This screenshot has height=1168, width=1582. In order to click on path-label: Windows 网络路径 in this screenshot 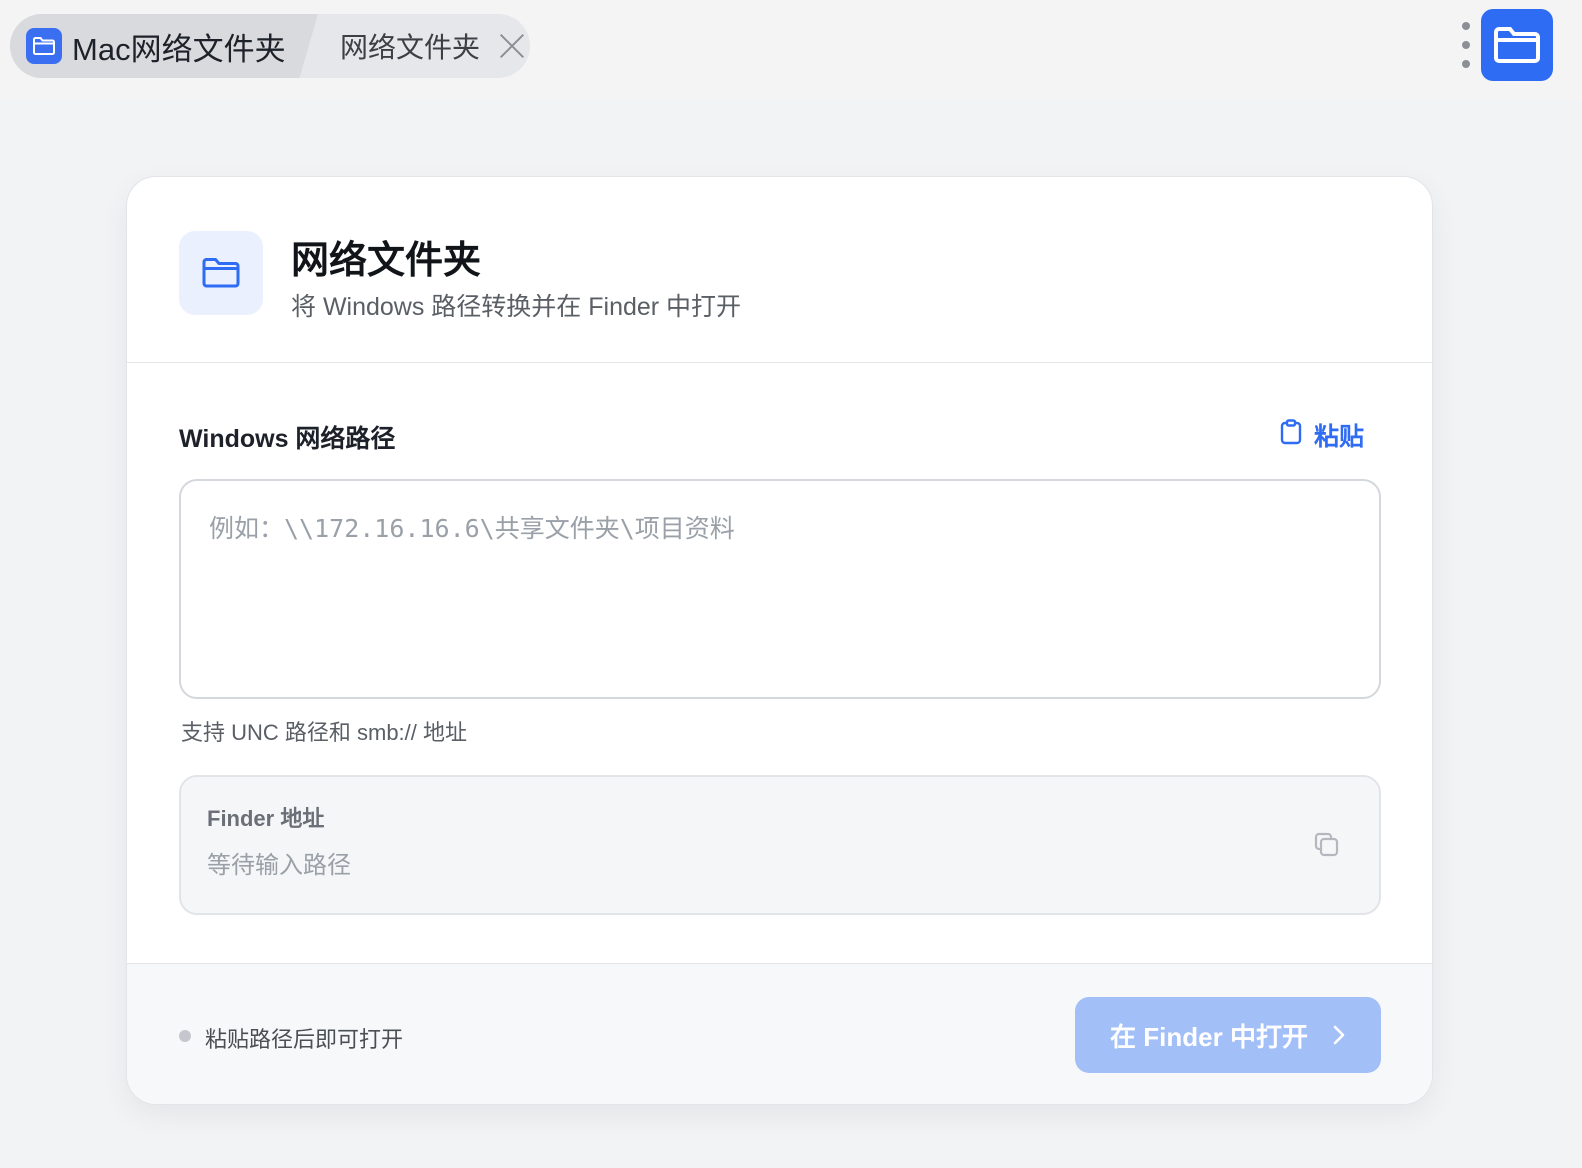, I will do `click(287, 439)`.